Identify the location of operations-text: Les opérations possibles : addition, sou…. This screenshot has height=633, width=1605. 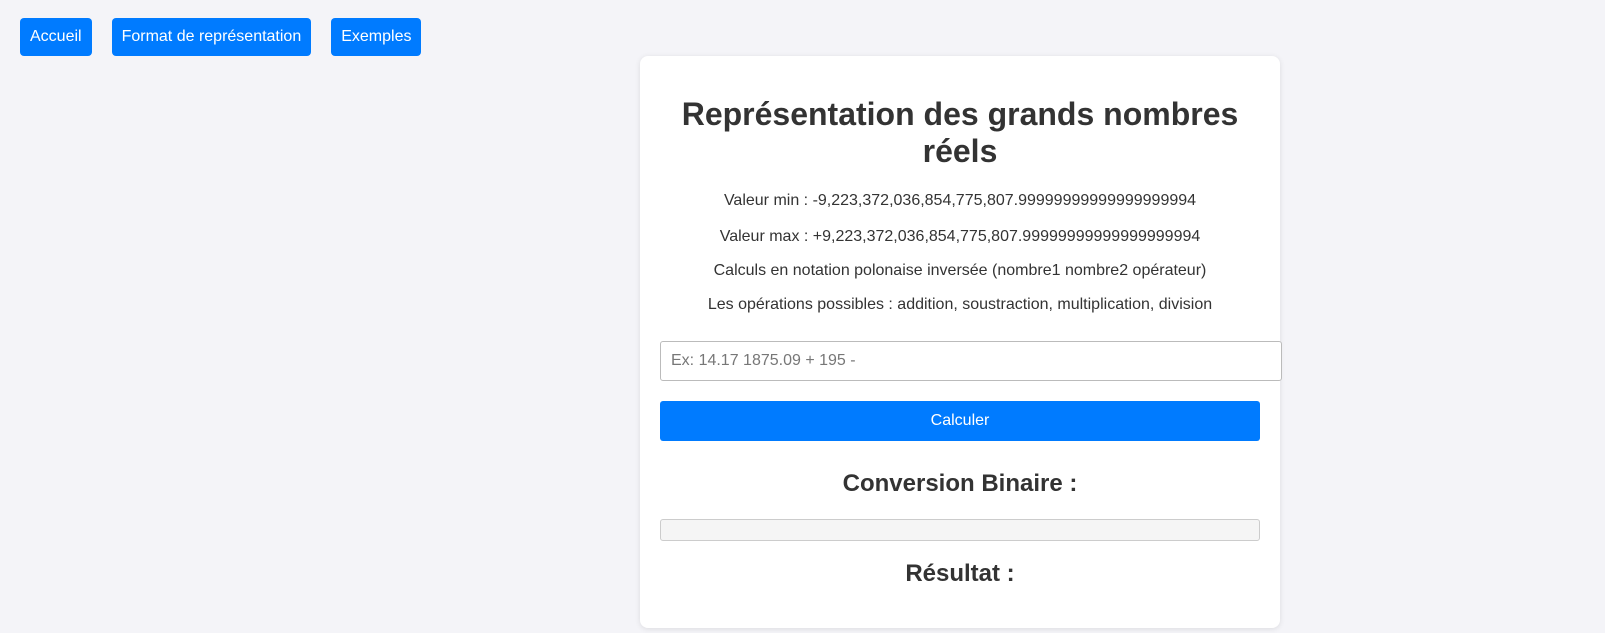
(960, 304).